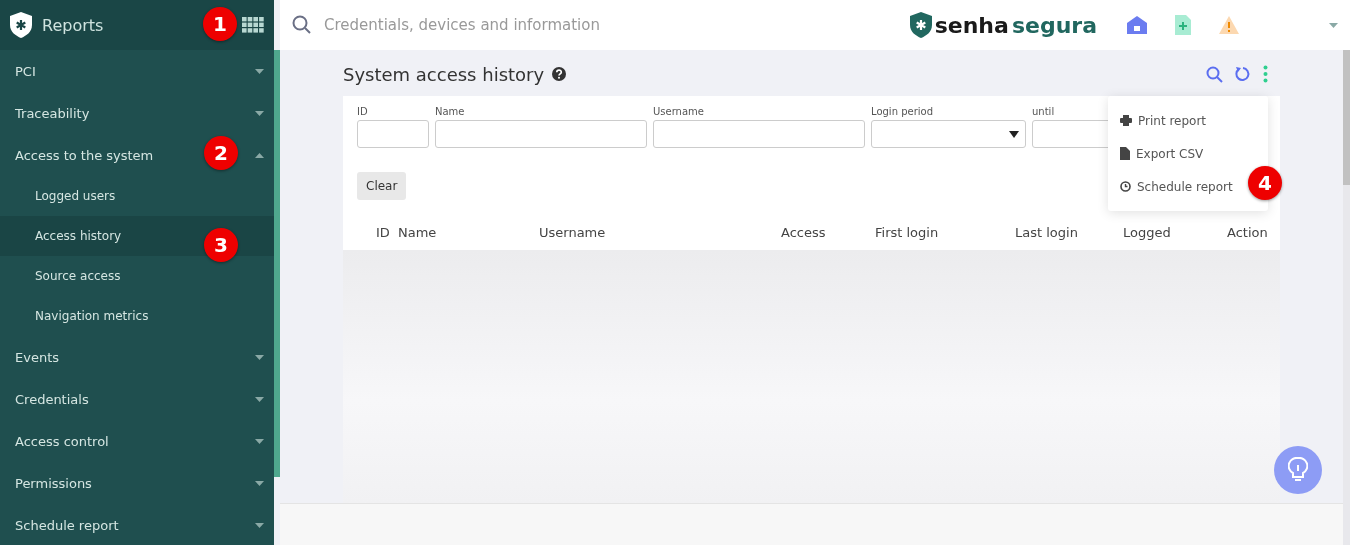  I want to click on grid-icon, so click(253, 25).